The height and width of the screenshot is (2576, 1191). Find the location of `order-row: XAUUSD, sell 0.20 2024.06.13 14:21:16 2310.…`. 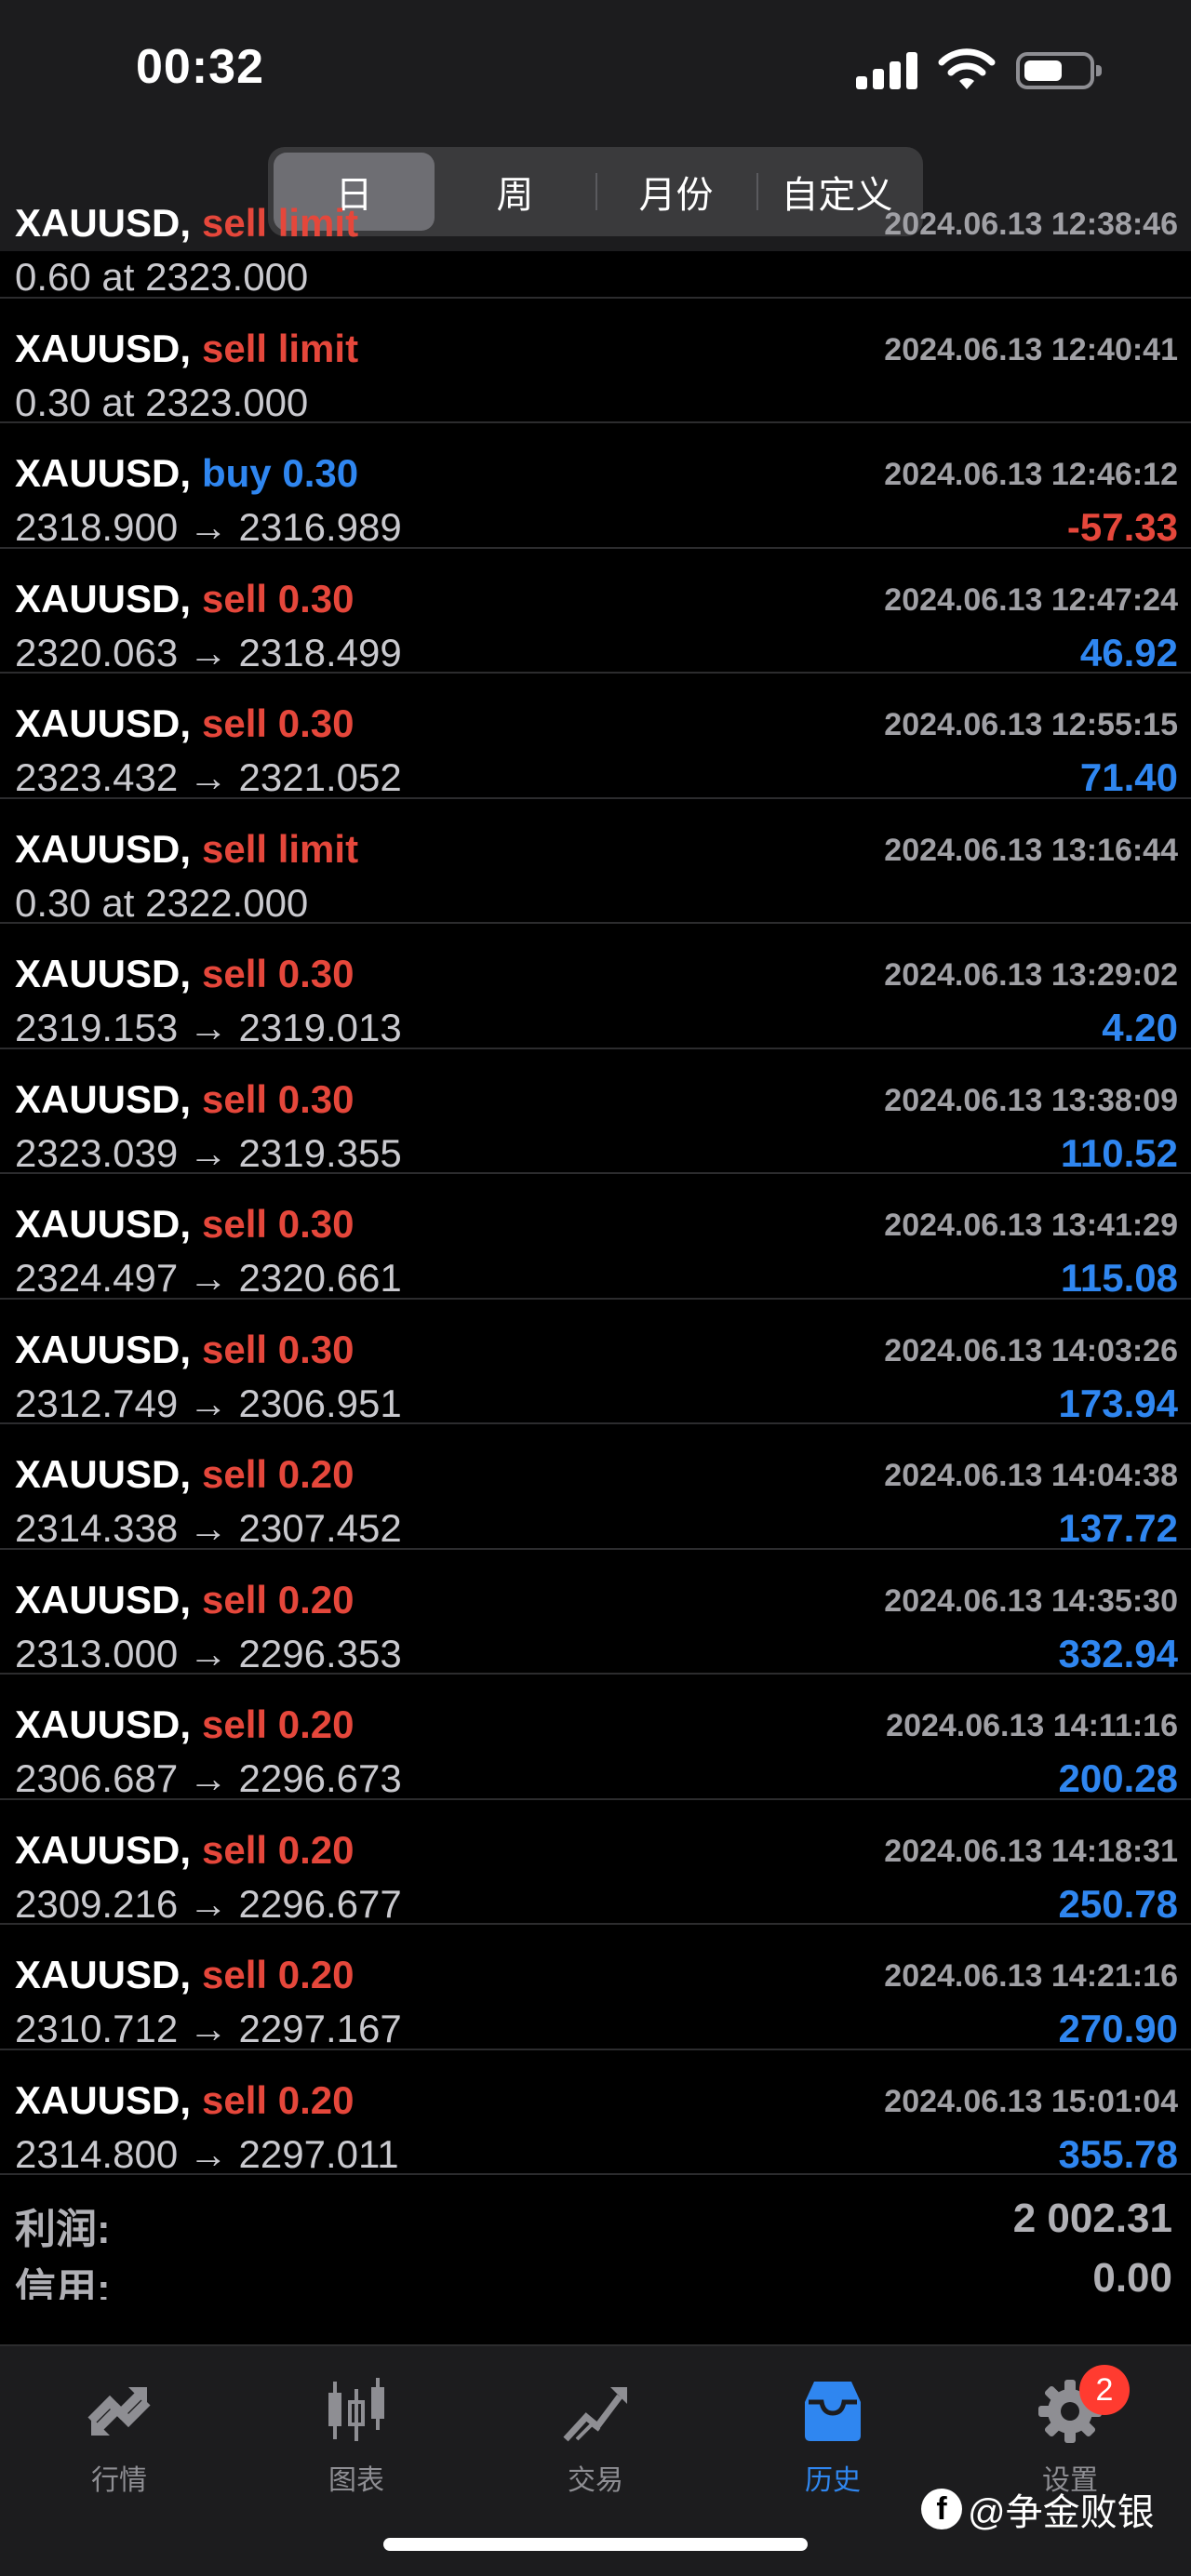

order-row: XAUUSD, sell 0.20 2024.06.13 14:21:16 2310.… is located at coordinates (595, 1987).